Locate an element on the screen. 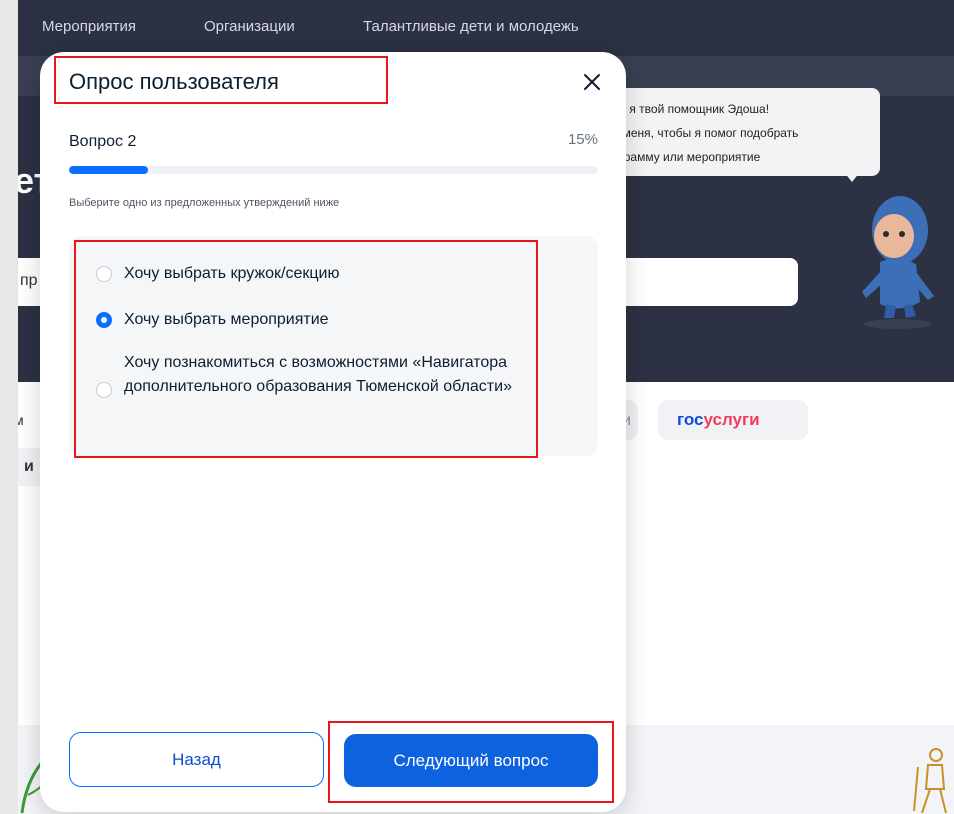 The height and width of the screenshot is (814, 954). option-label: Хочу выбрать кружок/секцию is located at coordinates (232, 273).